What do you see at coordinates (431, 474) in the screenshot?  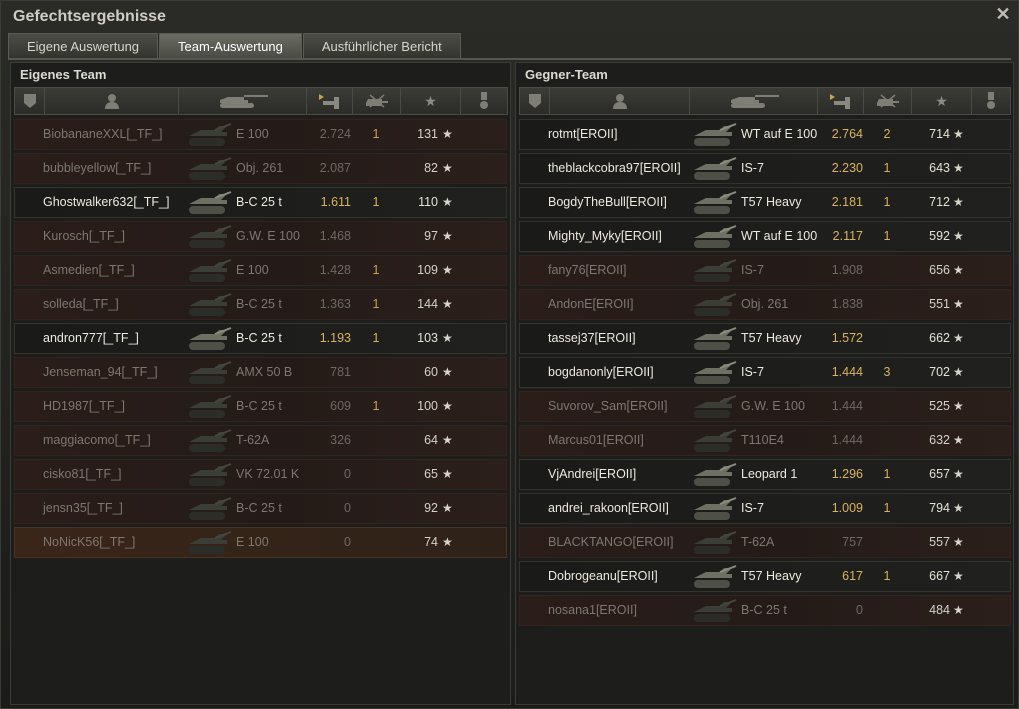 I see `xp-value: 65` at bounding box center [431, 474].